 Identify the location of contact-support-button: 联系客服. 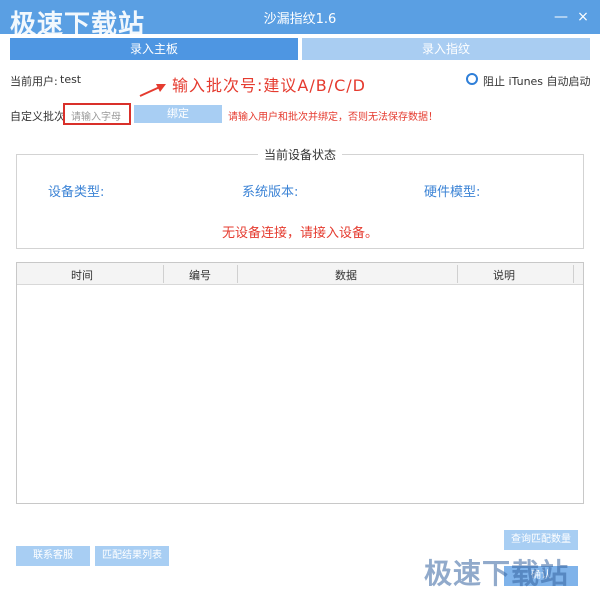
(53, 556).